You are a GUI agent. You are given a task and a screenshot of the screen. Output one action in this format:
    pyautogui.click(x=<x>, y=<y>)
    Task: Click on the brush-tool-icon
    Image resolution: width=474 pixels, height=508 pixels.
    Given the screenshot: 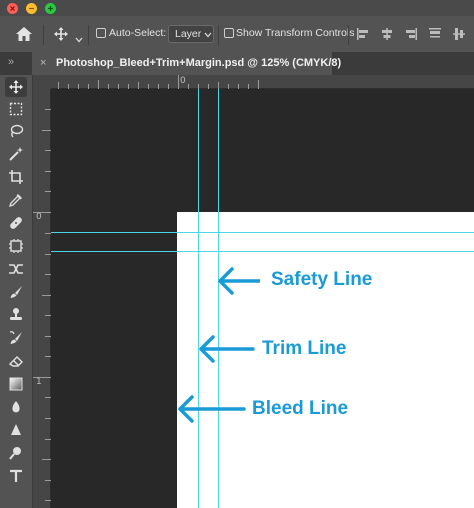 What is the action you would take?
    pyautogui.click(x=16, y=292)
    